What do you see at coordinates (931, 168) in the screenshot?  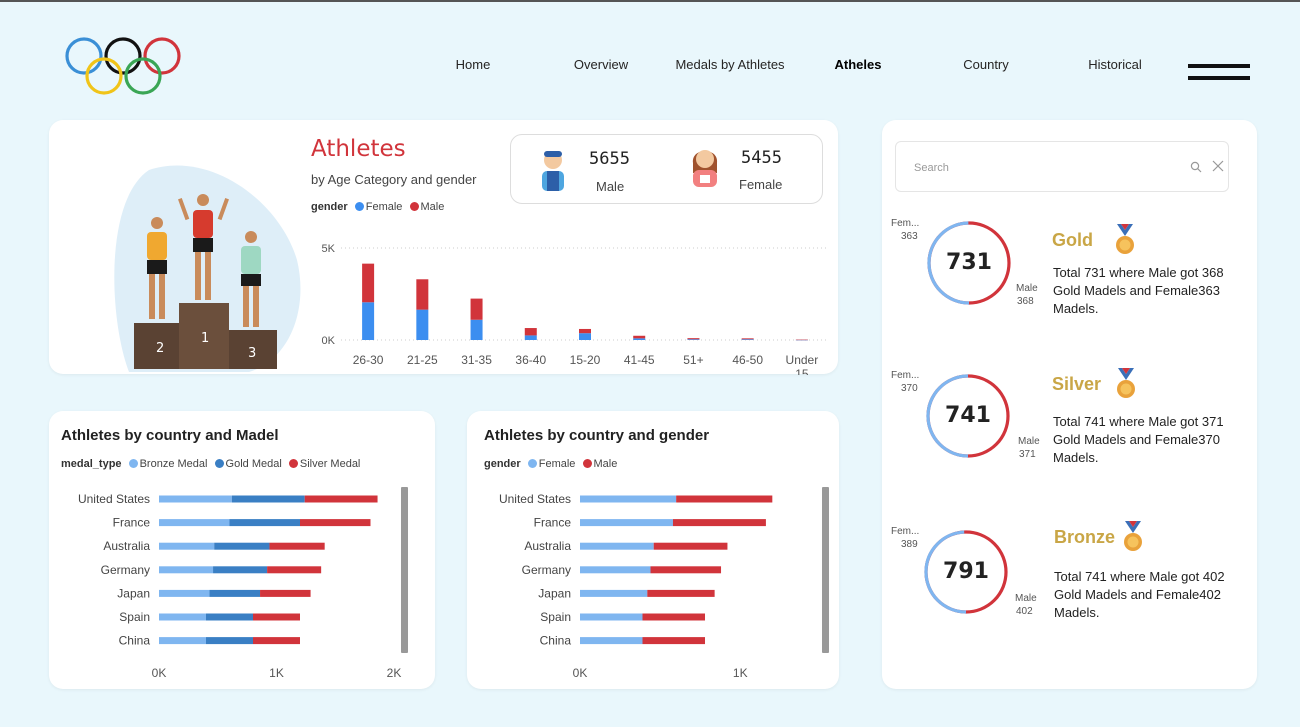 I see `search-input: Search` at bounding box center [931, 168].